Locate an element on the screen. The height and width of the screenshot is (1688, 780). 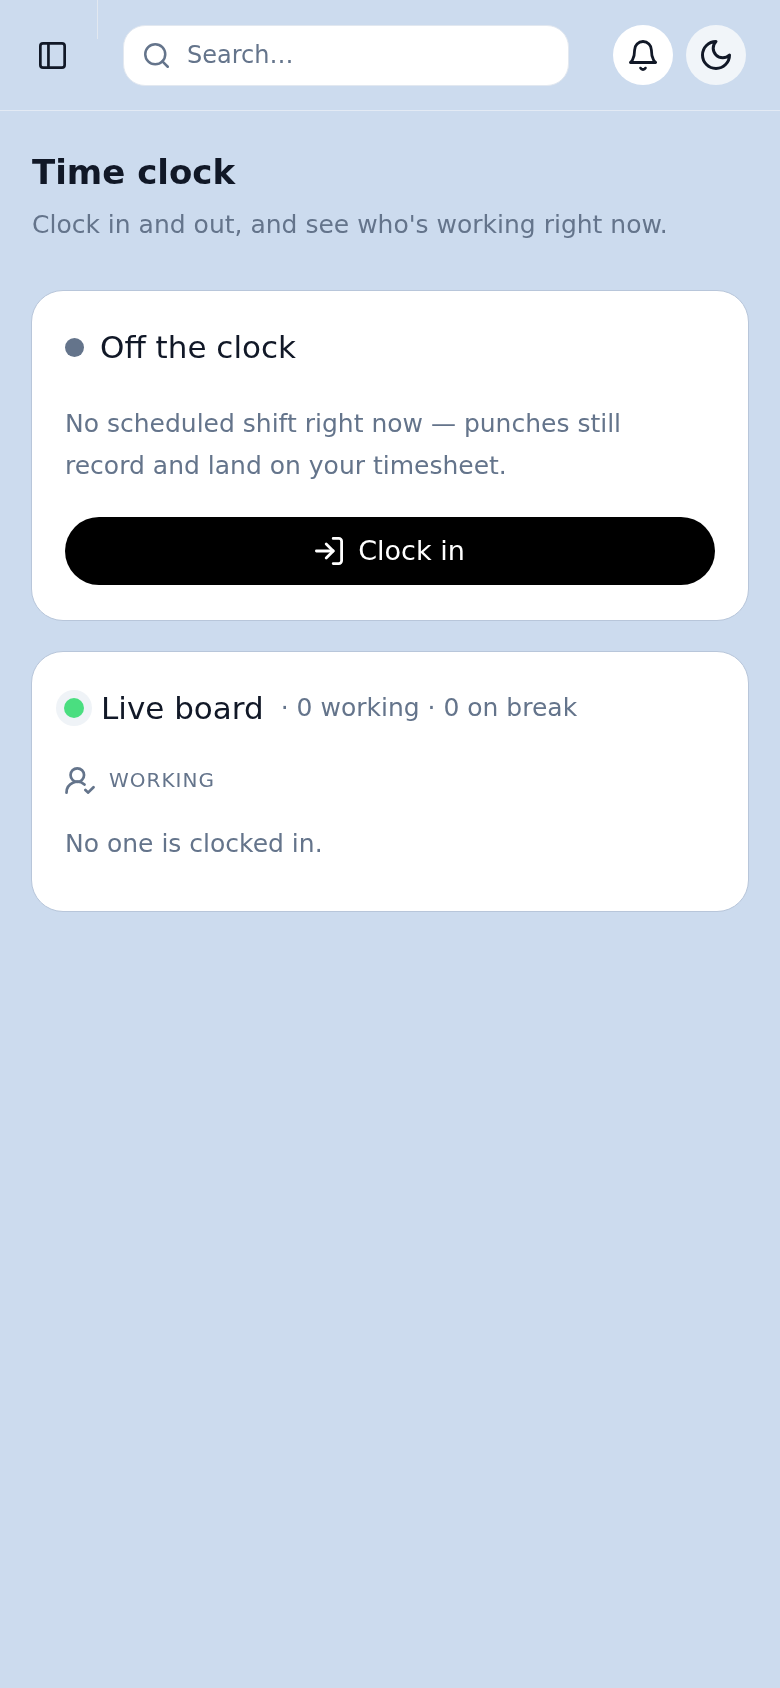
bell-icon is located at coordinates (643, 55).